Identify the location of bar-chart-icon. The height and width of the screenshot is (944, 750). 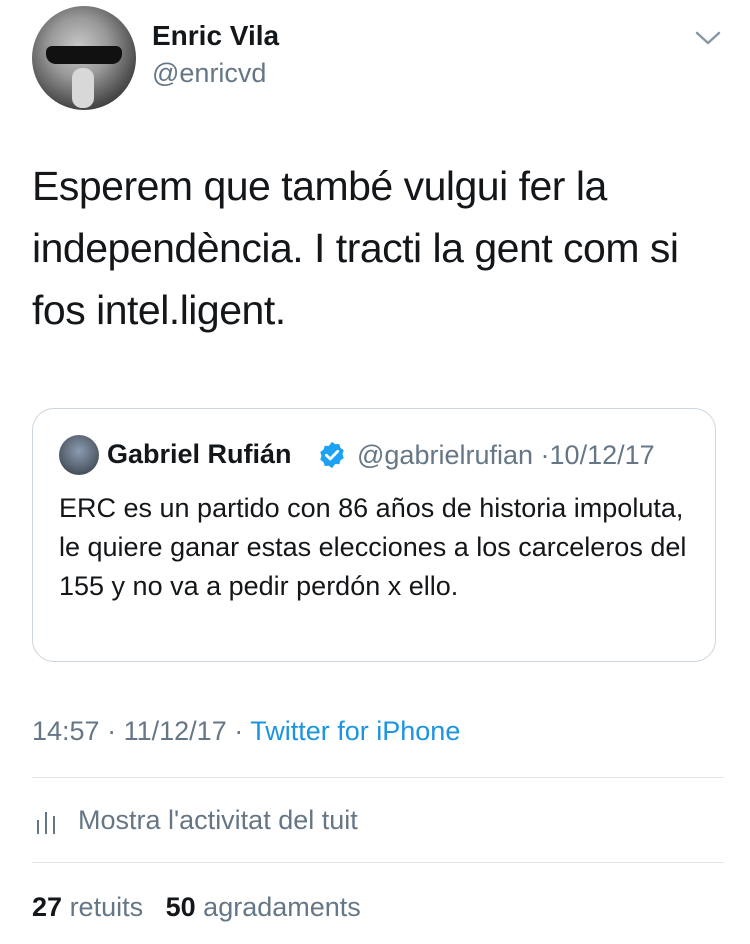
(46, 823).